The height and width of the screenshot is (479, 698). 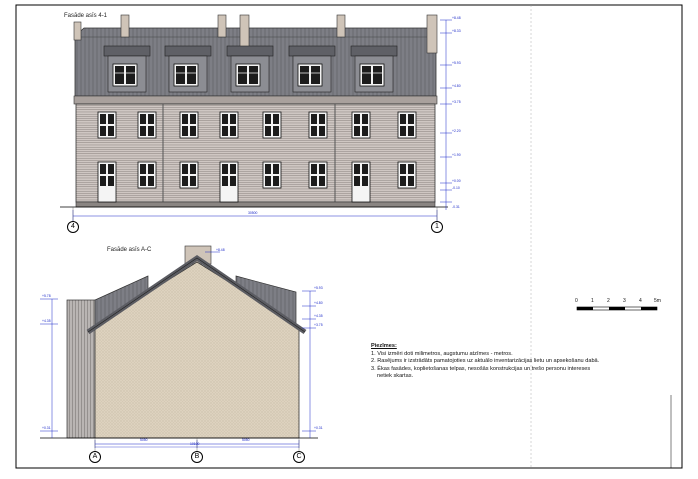 What do you see at coordinates (255, 153) in the screenshot?
I see `facade-wall` at bounding box center [255, 153].